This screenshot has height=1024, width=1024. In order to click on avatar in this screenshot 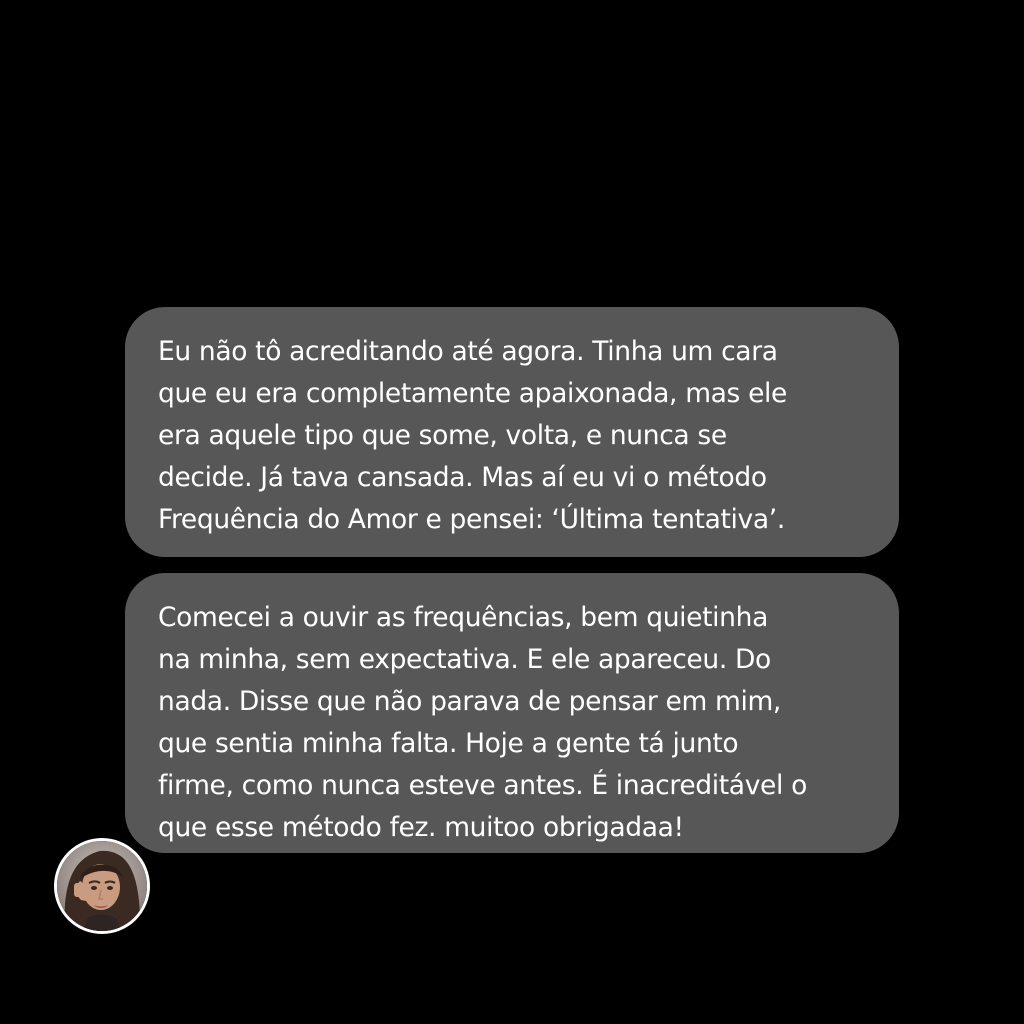, I will do `click(102, 886)`.